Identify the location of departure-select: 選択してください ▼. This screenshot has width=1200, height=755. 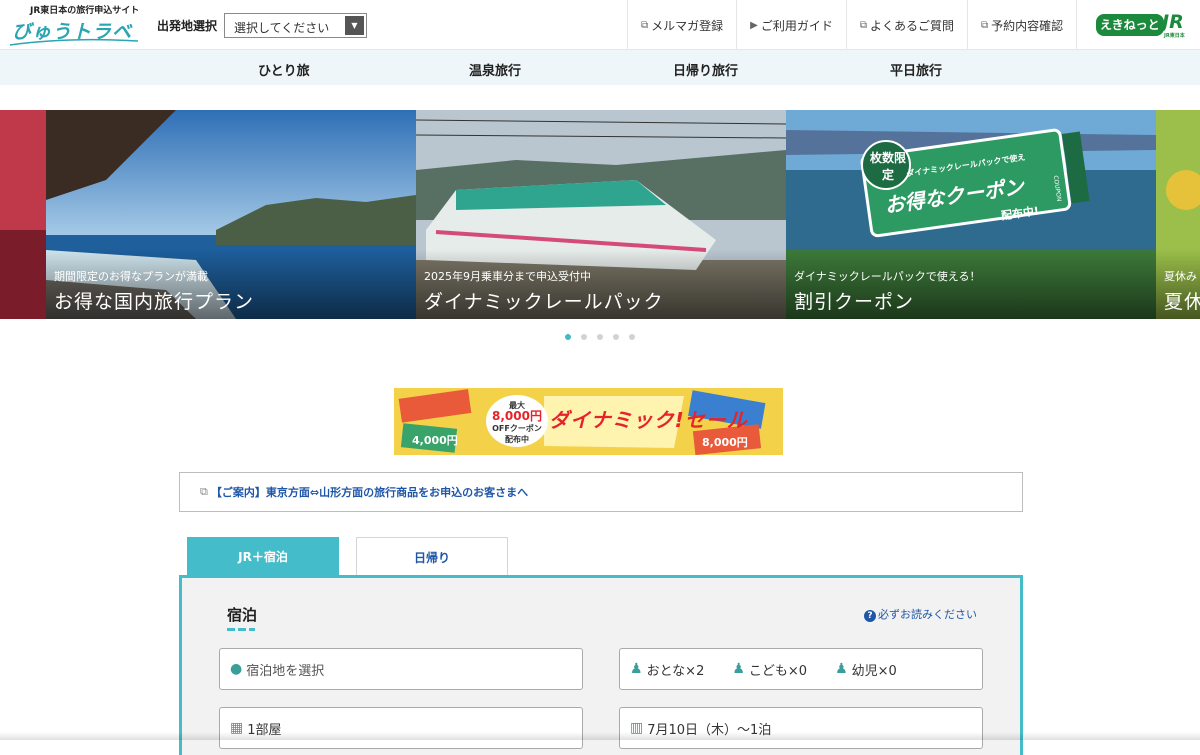
(295, 25).